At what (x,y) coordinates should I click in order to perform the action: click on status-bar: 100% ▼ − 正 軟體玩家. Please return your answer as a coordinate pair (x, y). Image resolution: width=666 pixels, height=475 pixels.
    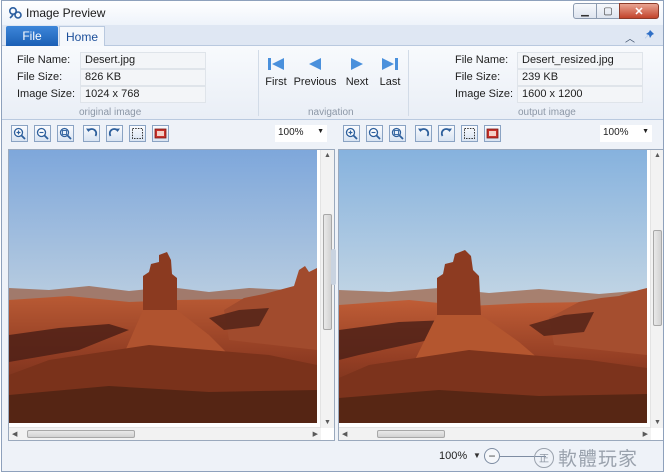
    Looking at the image, I should click on (332, 456).